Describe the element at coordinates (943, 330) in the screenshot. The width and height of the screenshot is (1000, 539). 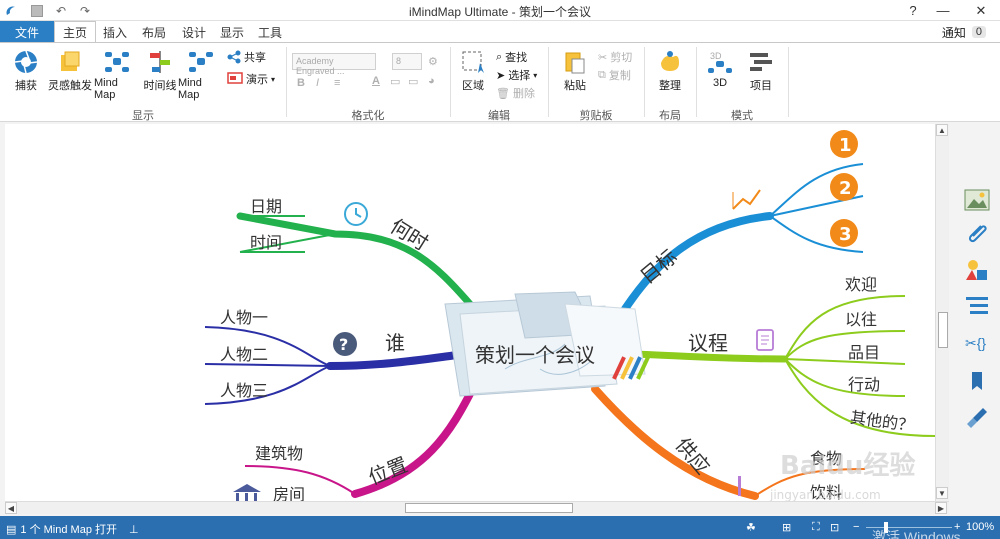
I see `vertical-scroll-thumb` at that location.